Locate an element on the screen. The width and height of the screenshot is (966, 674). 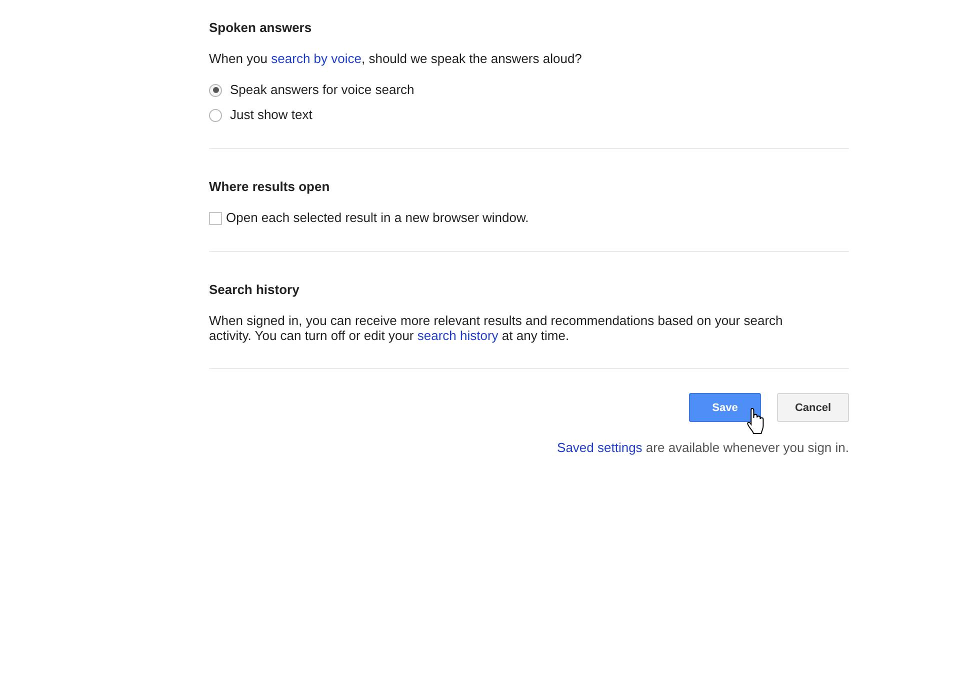
radio-label: Speak answers for voice search is located at coordinates (322, 90).